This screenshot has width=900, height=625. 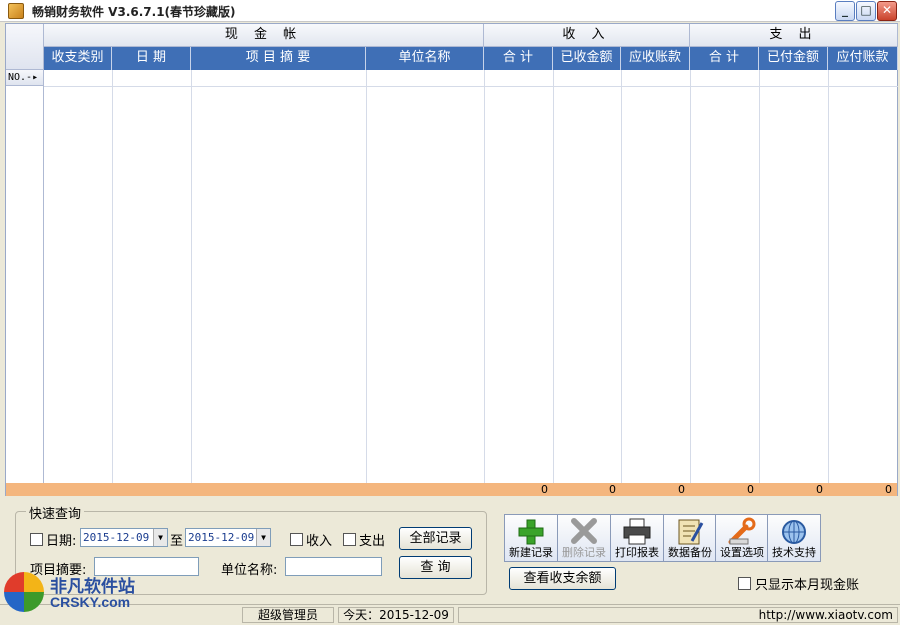 What do you see at coordinates (451, 489) in the screenshot?
I see `totals-row: 0 0 0 0 0 0` at bounding box center [451, 489].